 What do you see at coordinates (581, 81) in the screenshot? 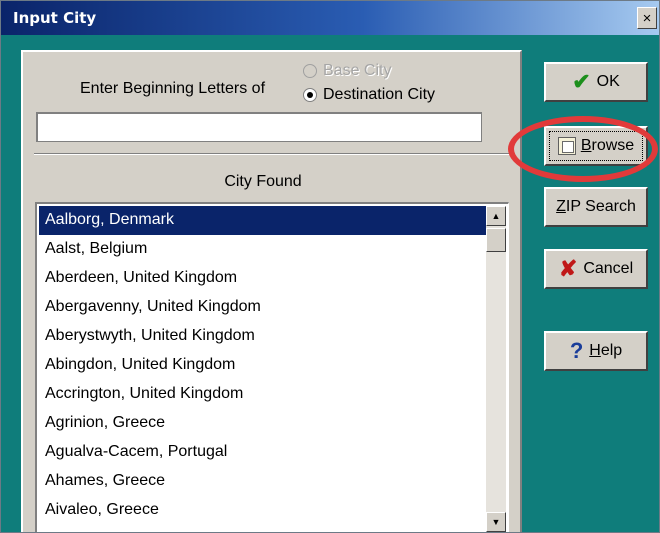
I see `check-icon: ✔` at bounding box center [581, 81].